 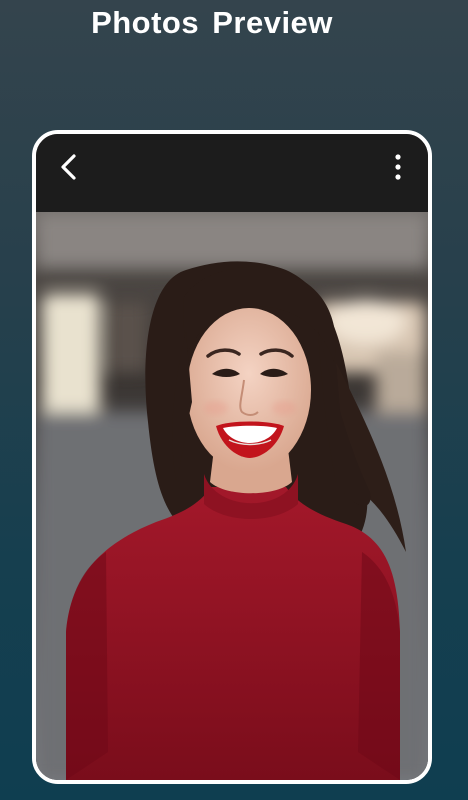 I want to click on chevron-left-icon, so click(x=68, y=167).